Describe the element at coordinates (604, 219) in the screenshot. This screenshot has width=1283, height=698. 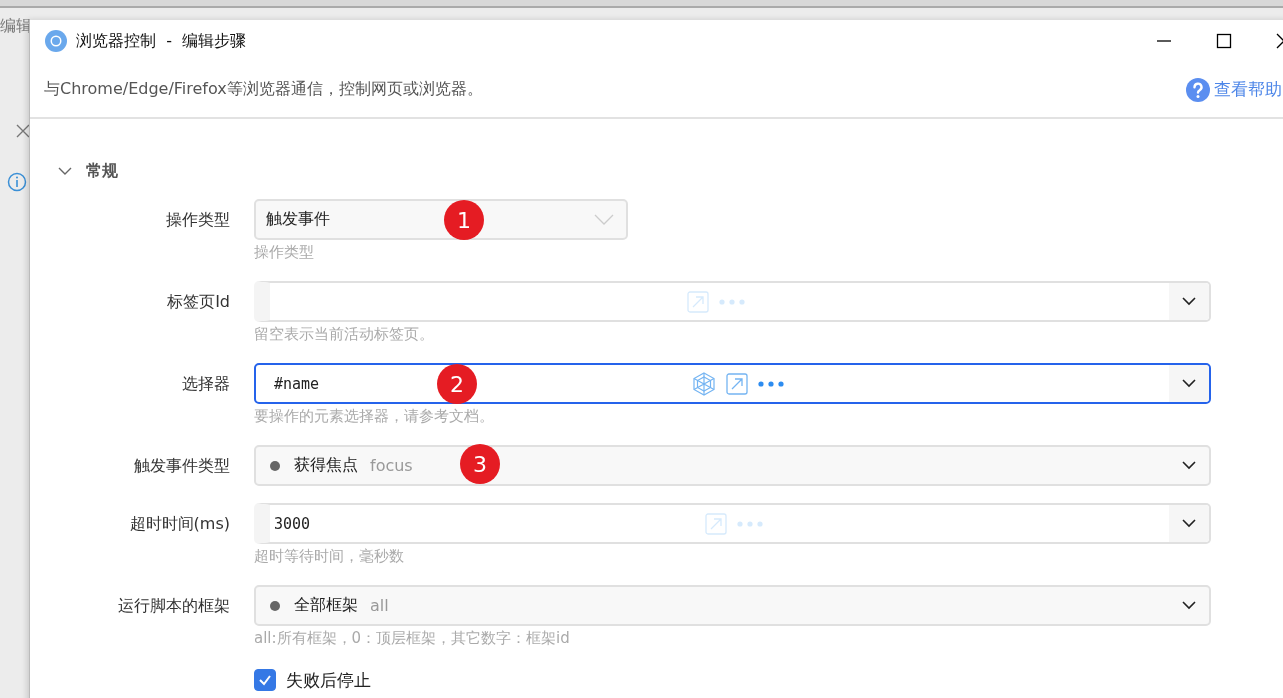
I see `chevron-icon` at that location.